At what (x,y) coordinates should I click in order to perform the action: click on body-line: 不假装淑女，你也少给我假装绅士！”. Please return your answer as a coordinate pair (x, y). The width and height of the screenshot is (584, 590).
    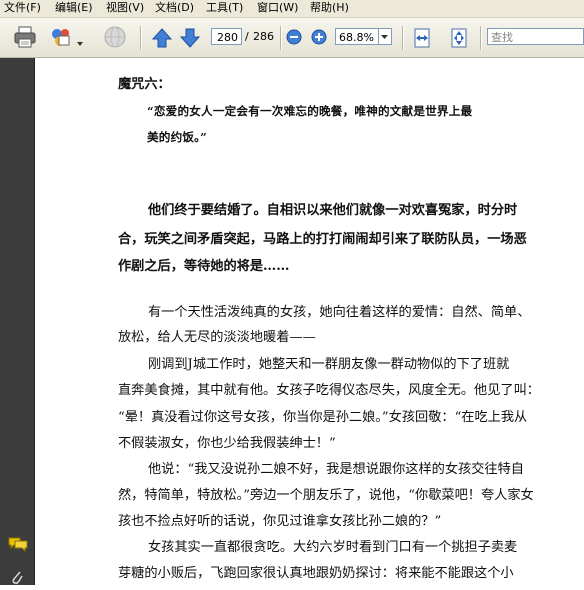
    Looking at the image, I should click on (227, 443).